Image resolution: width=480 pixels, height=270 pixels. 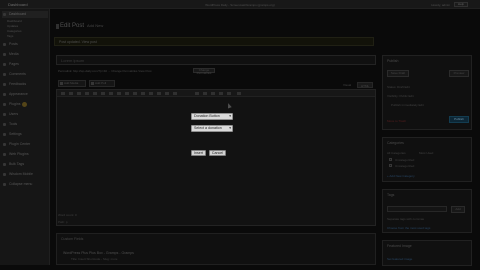 What do you see at coordinates (212, 128) in the screenshot?
I see `donation-select: Select a donation ▾` at bounding box center [212, 128].